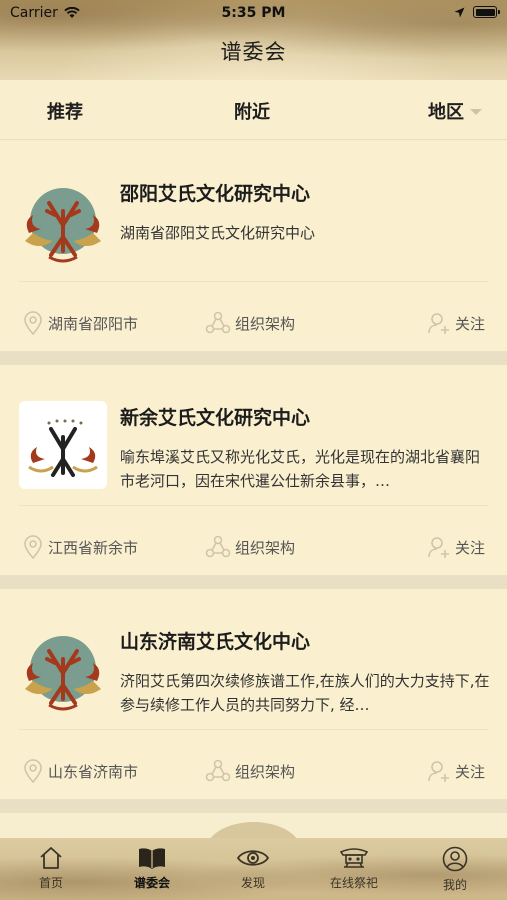  What do you see at coordinates (455, 859) in the screenshot?
I see `user-icon` at bounding box center [455, 859].